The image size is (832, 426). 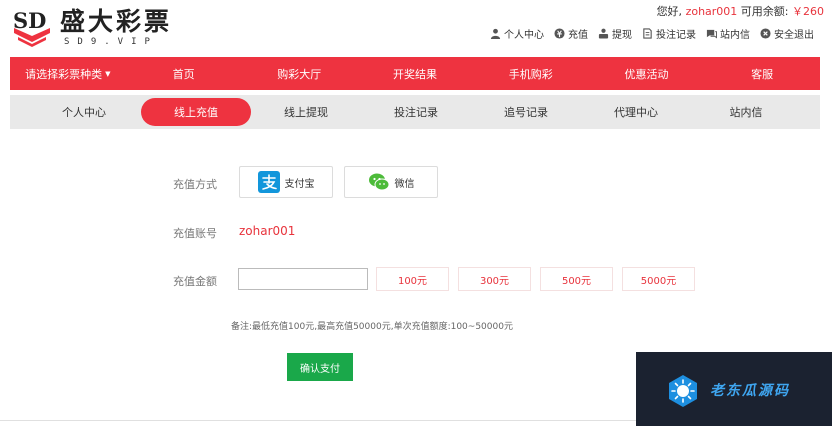 What do you see at coordinates (404, 184) in the screenshot?
I see `pay-method-label: 微信` at bounding box center [404, 184].